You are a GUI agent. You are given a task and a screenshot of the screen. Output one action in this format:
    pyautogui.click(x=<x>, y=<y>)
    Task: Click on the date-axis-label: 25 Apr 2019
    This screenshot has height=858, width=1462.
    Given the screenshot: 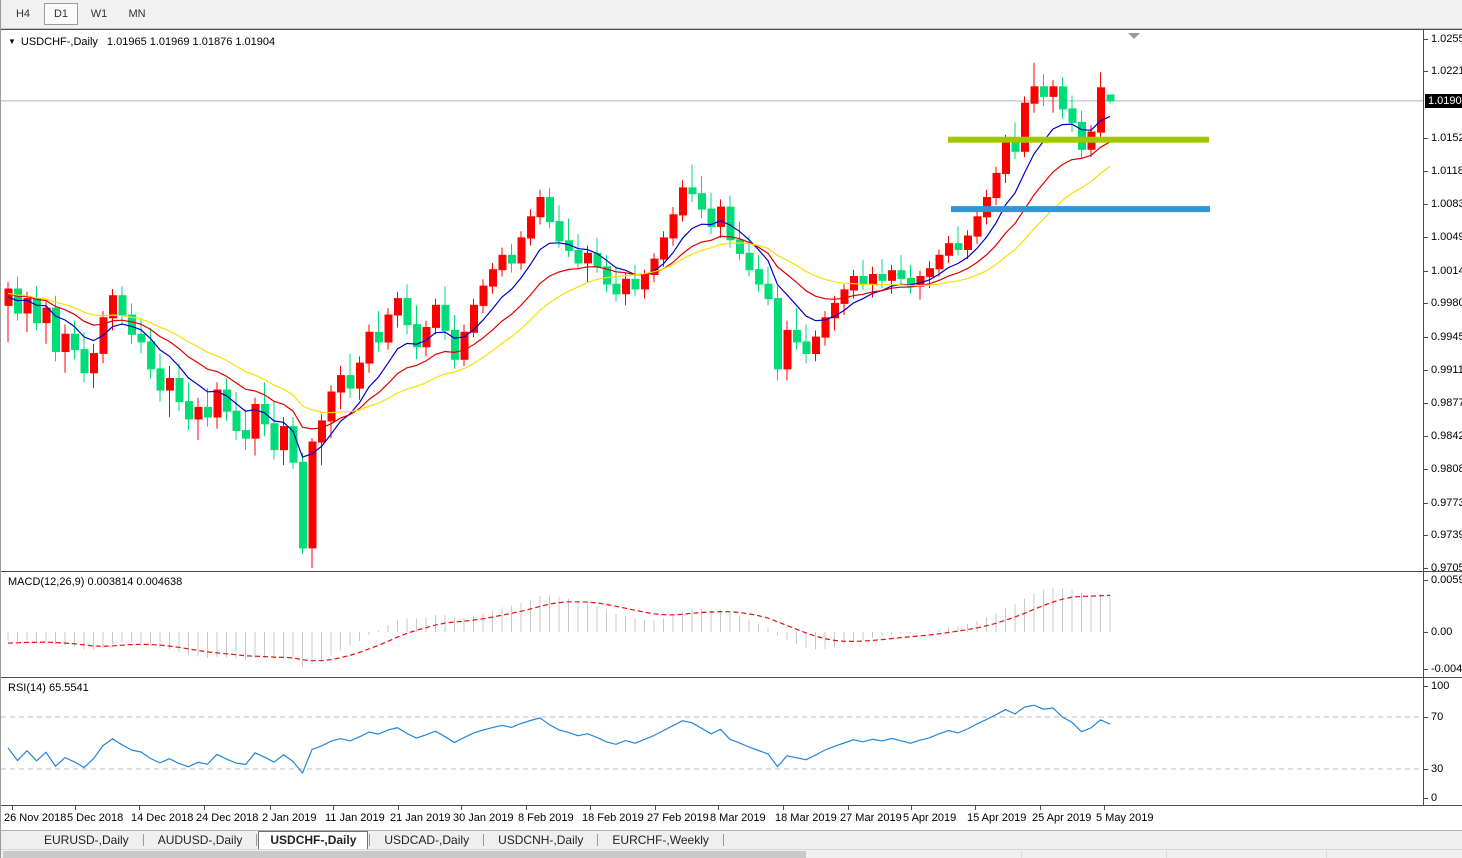 What is the action you would take?
    pyautogui.click(x=1062, y=818)
    